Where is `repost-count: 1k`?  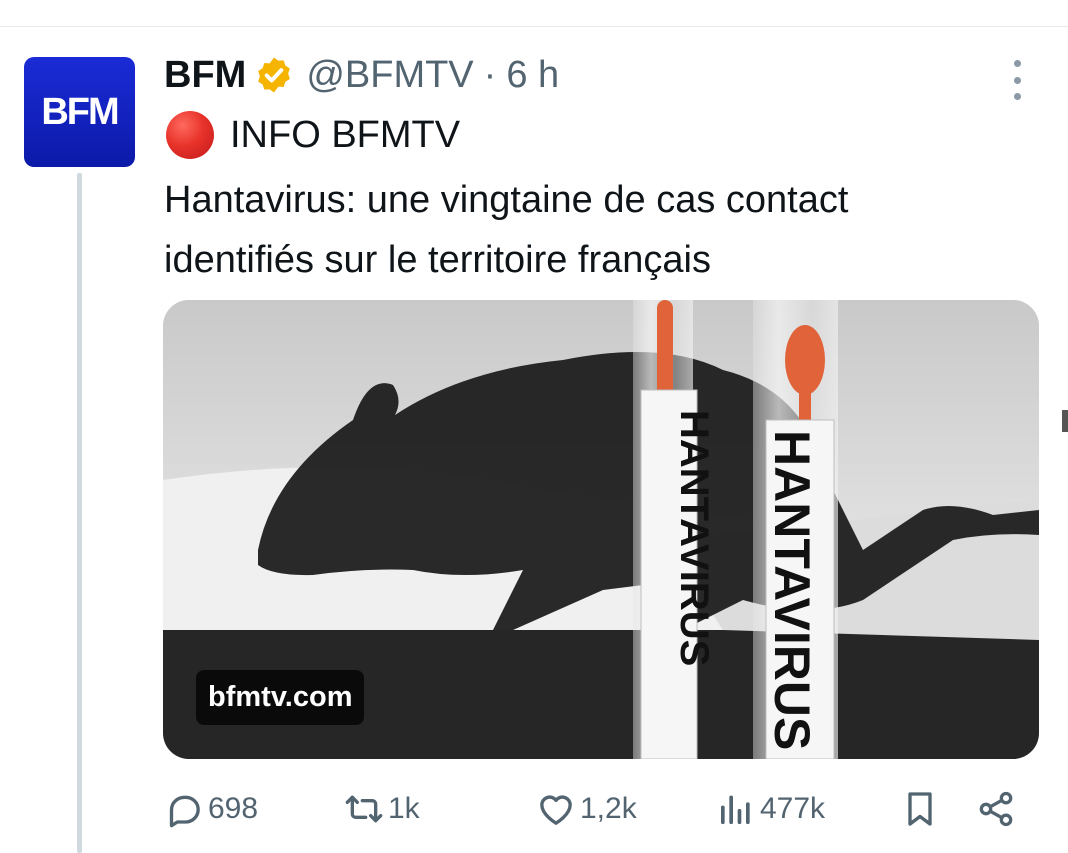 repost-count: 1k is located at coordinates (404, 808).